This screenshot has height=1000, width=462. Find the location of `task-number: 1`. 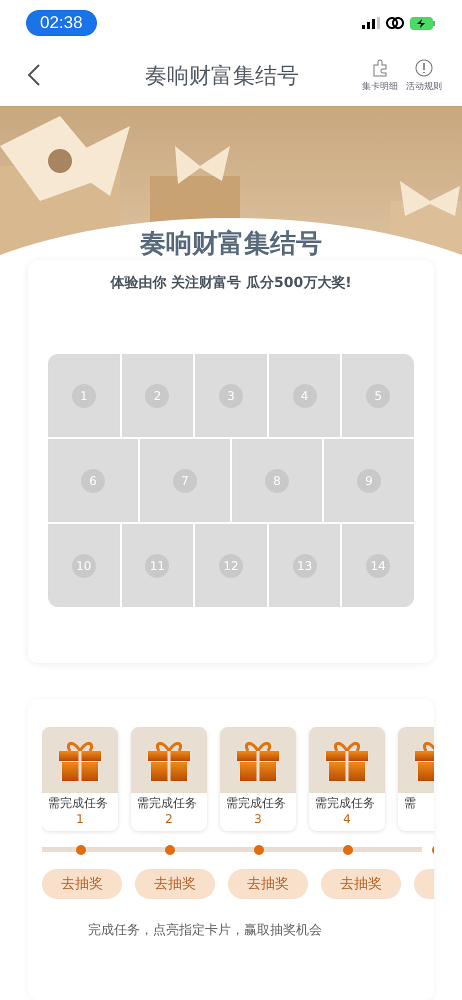

task-number: 1 is located at coordinates (80, 819).